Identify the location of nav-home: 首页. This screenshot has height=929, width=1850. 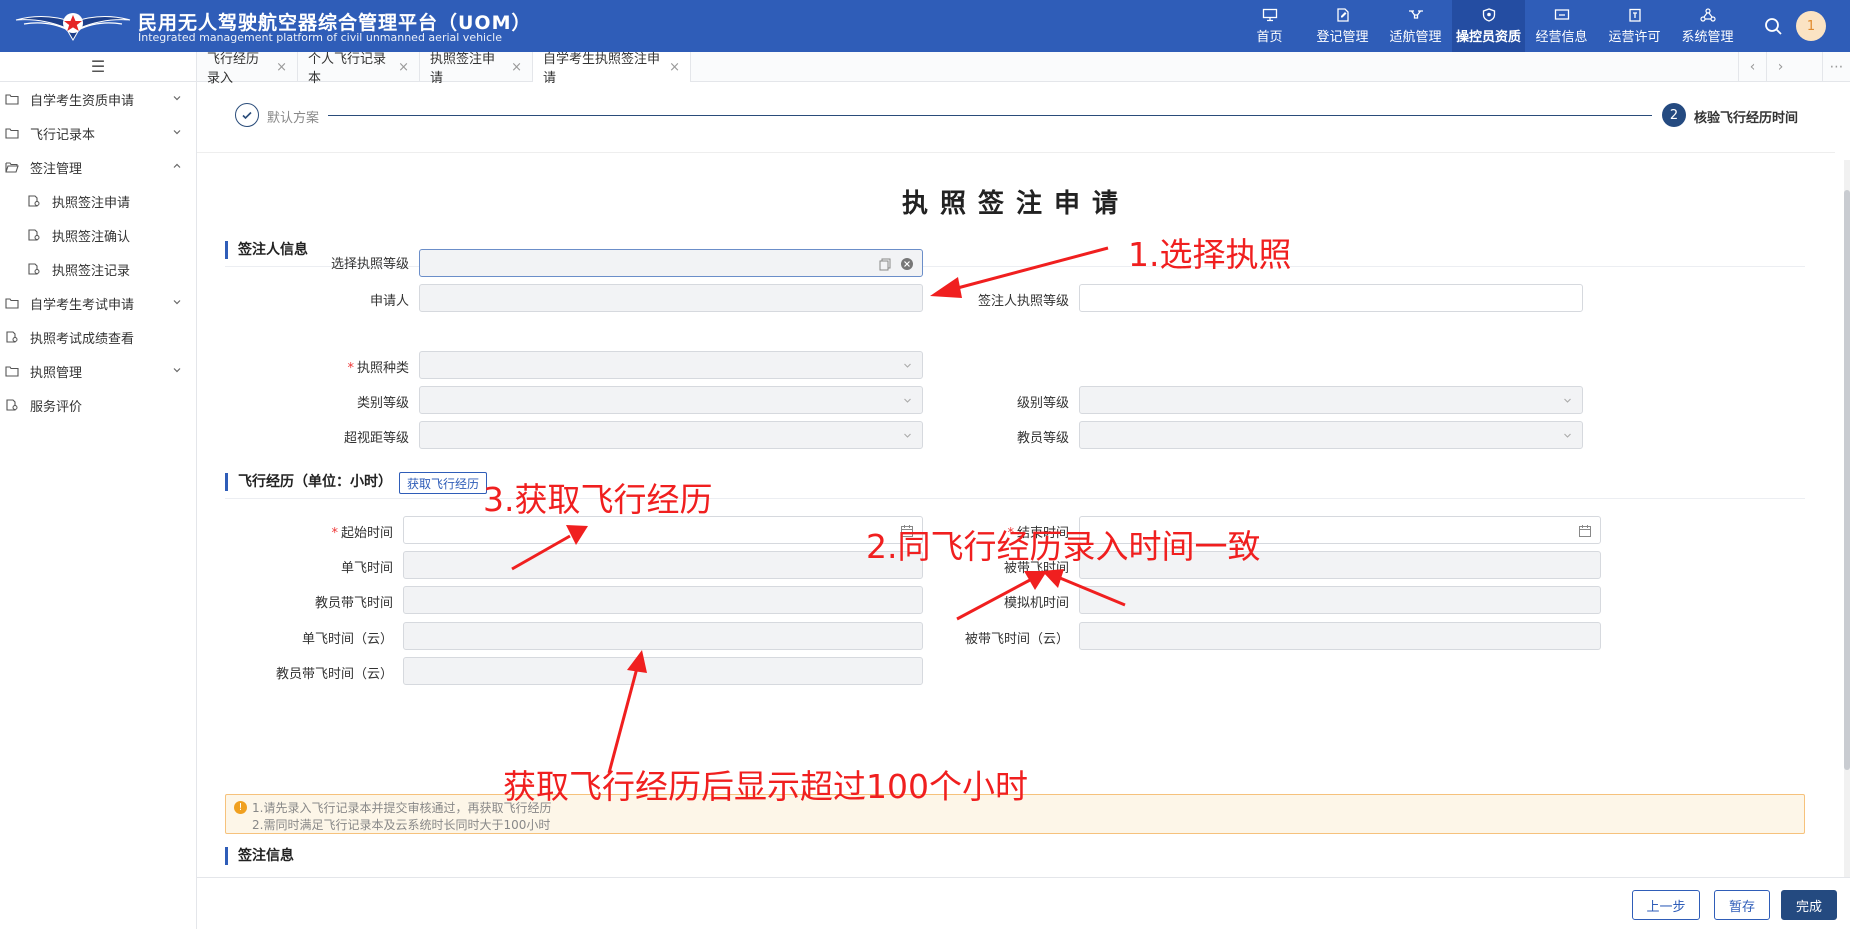
(1269, 26).